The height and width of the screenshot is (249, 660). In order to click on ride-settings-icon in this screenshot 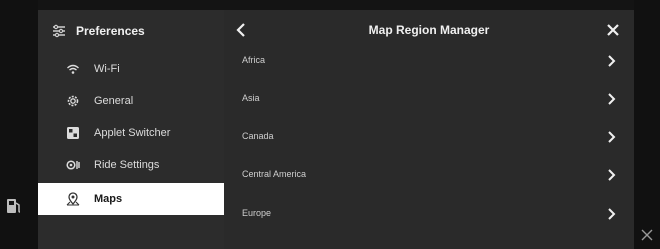, I will do `click(73, 165)`.